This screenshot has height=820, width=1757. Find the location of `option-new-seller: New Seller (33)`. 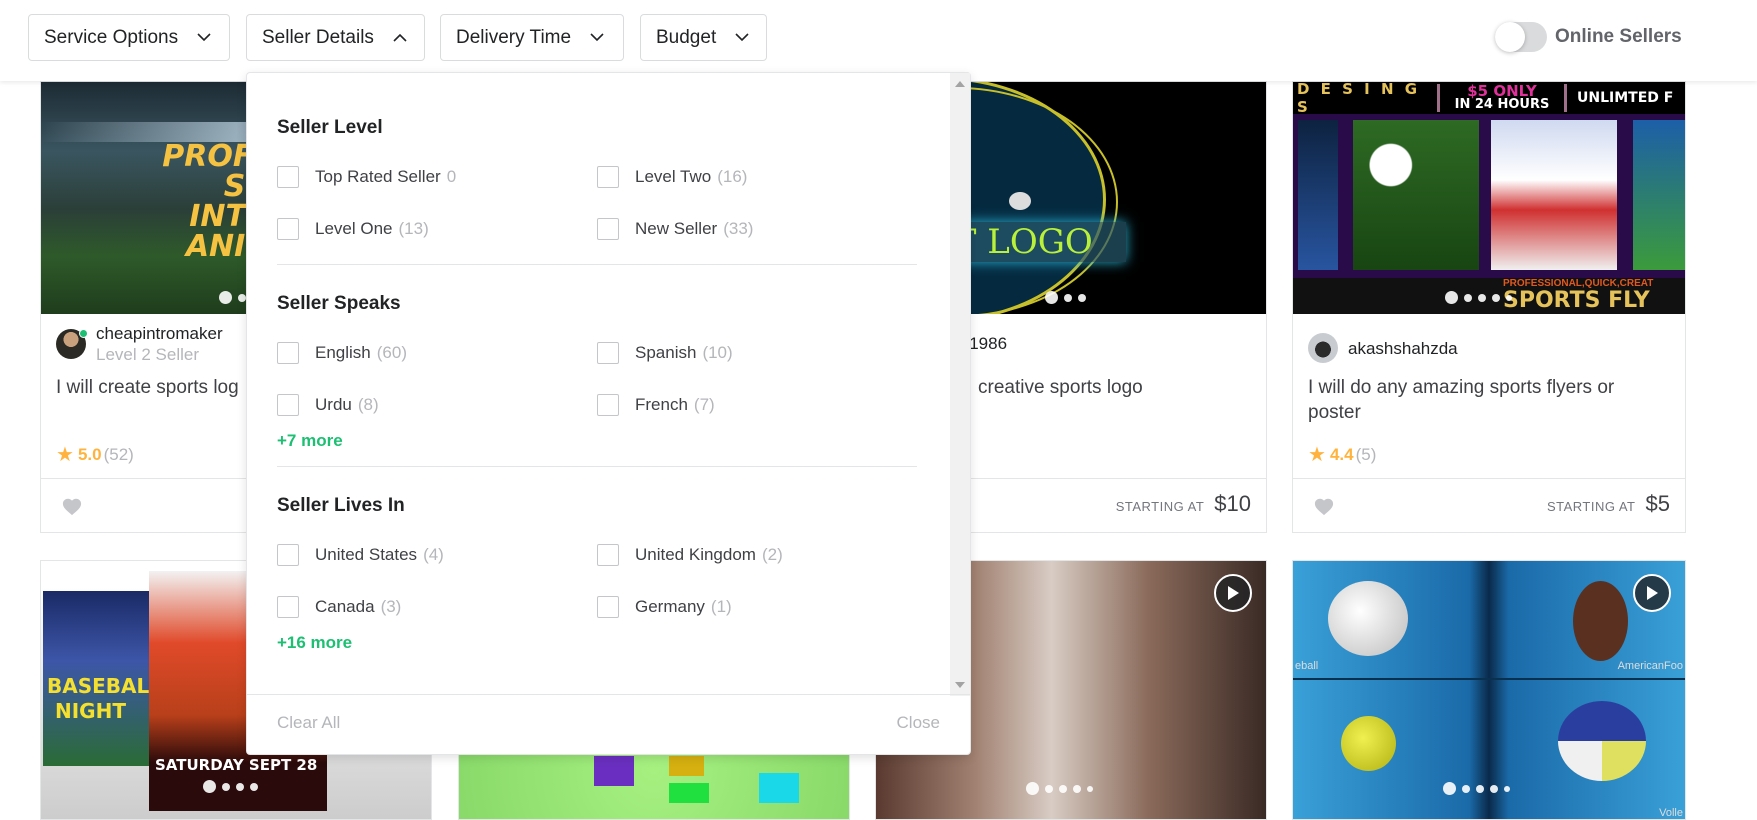

option-new-seller: New Seller (33) is located at coordinates (675, 229).